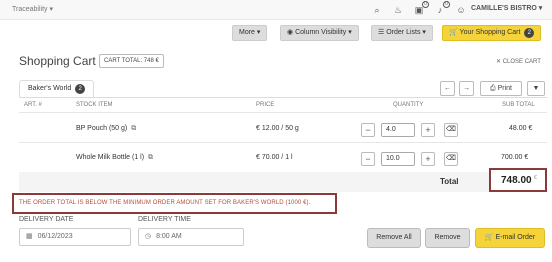 The height and width of the screenshot is (262, 552). Describe the element at coordinates (50, 88) in the screenshot. I see `tab-label: Baker's World` at that location.